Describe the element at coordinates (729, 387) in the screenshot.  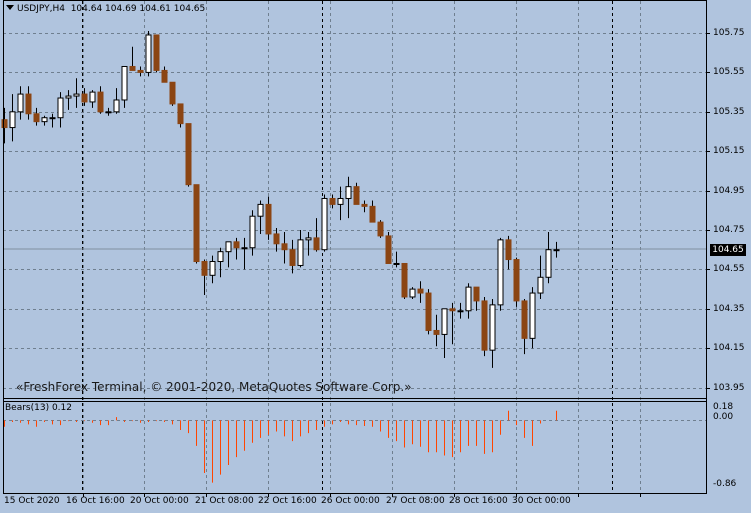
I see `price-tick-label: 103.95` at that location.